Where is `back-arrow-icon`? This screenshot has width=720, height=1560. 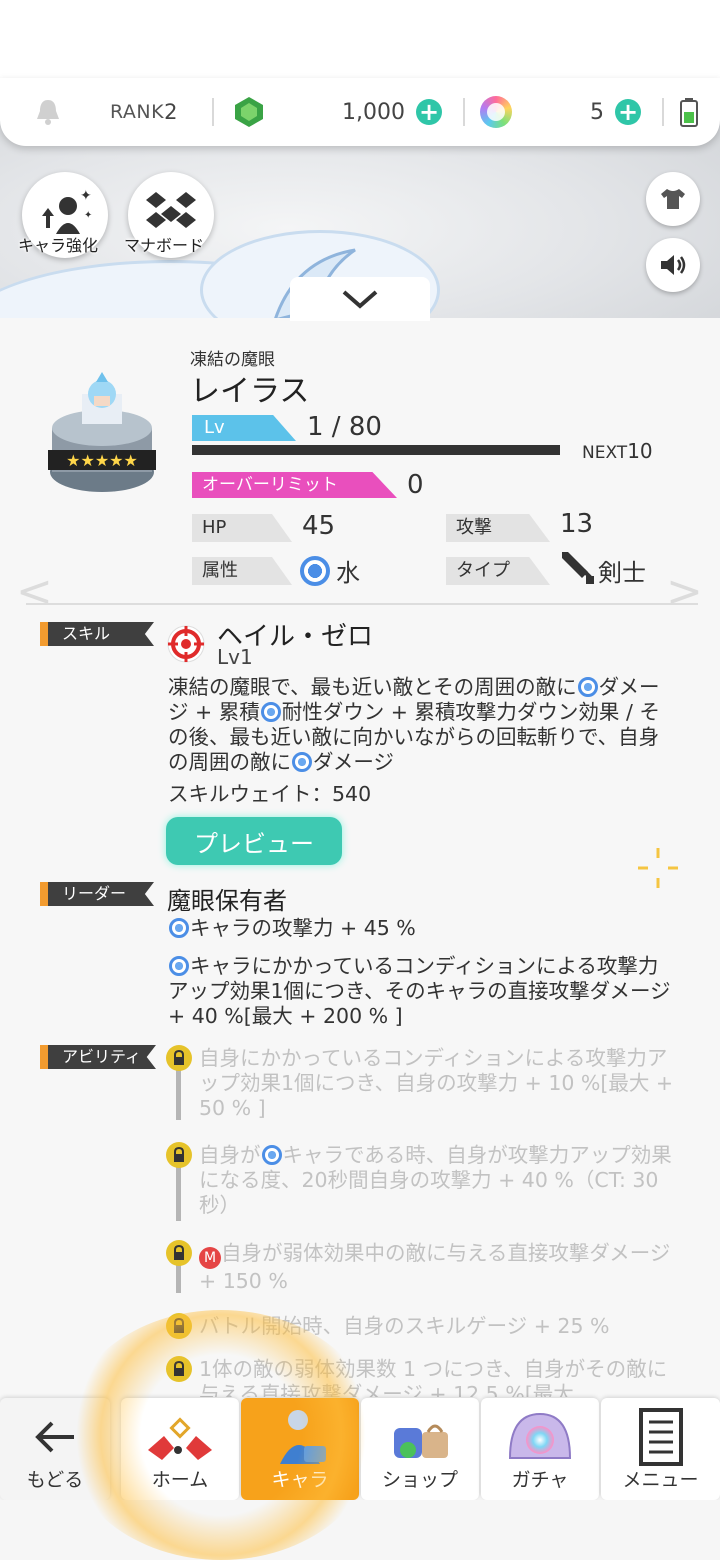 back-arrow-icon is located at coordinates (54, 1437).